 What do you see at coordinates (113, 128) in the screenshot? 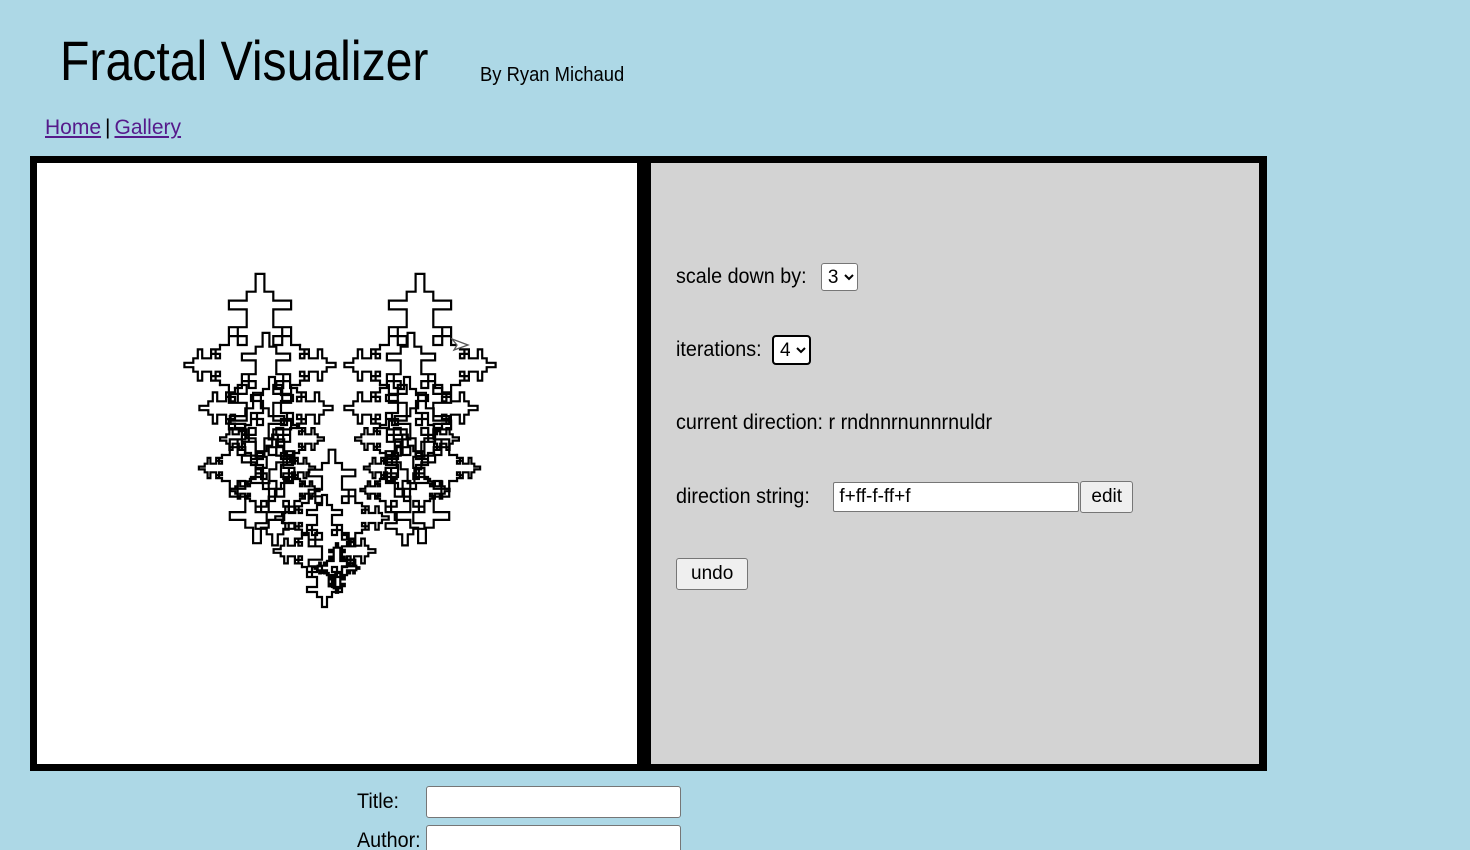
I see `nav-bar: Home | Gallery` at bounding box center [113, 128].